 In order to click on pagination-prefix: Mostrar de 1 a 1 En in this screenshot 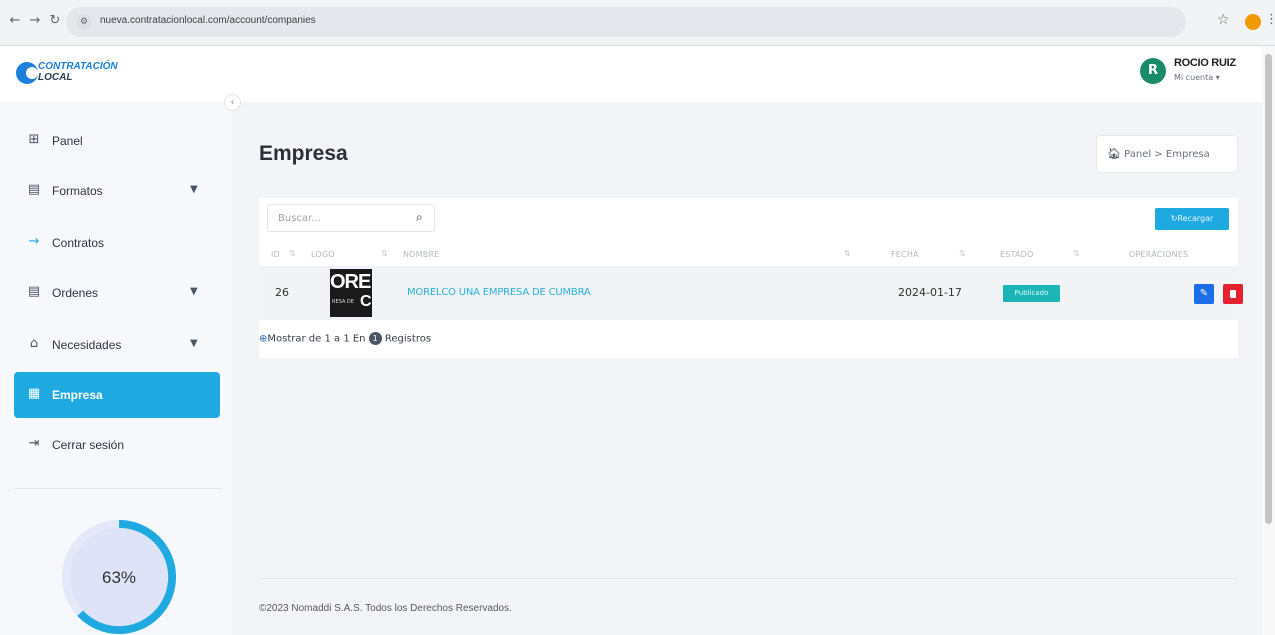, I will do `click(316, 339)`.